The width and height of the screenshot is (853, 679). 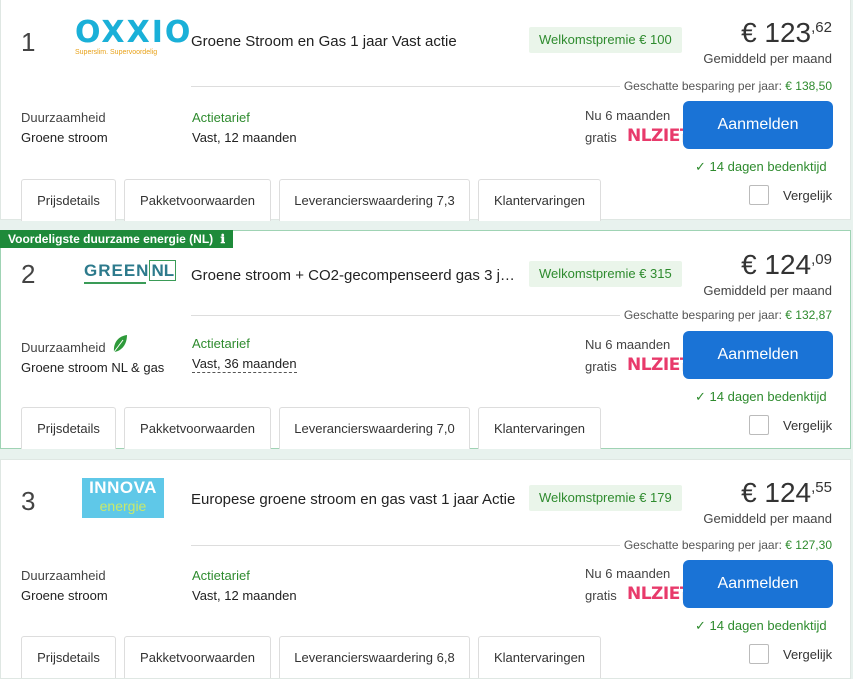 What do you see at coordinates (117, 270) in the screenshot?
I see `logo-text: GREEN` at bounding box center [117, 270].